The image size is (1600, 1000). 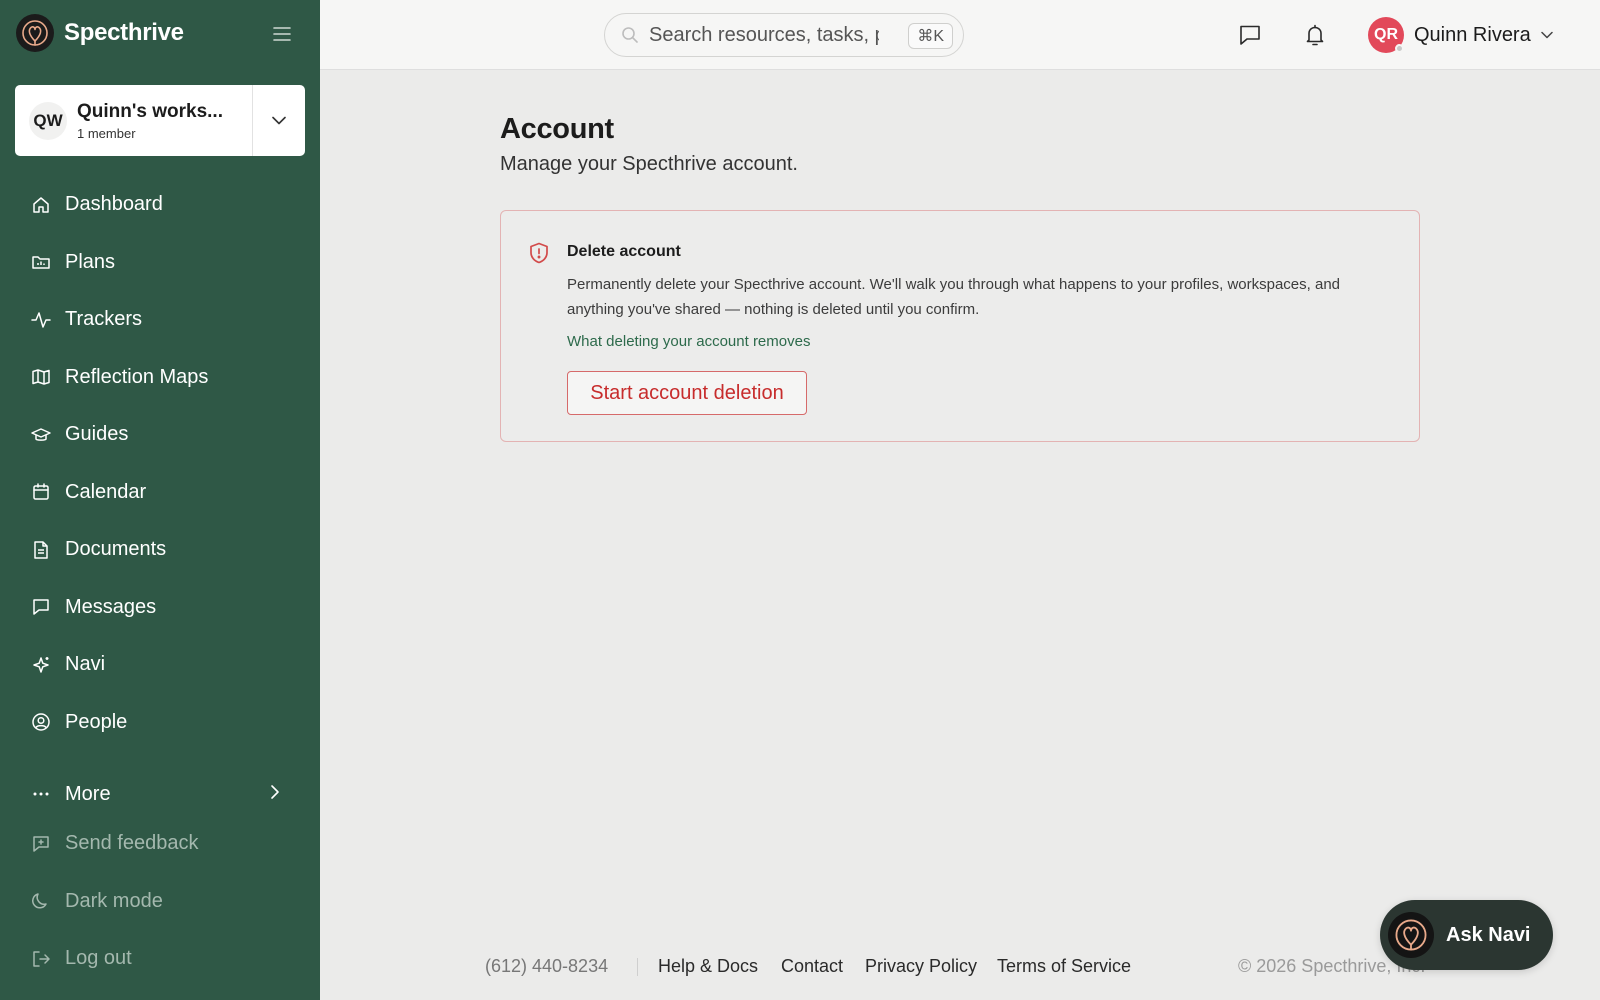 What do you see at coordinates (41, 262) in the screenshot?
I see `folder-chart-icon` at bounding box center [41, 262].